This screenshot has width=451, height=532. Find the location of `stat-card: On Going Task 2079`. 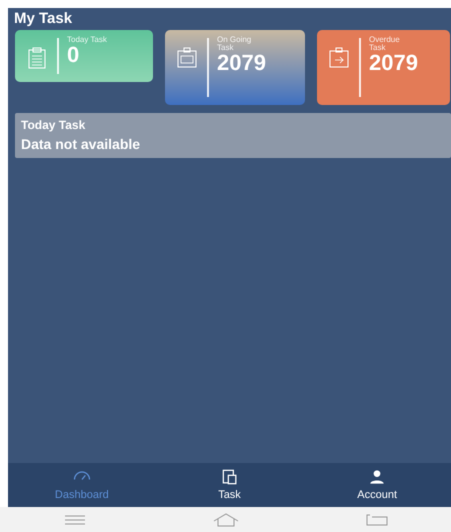

stat-card: On Going Task 2079 is located at coordinates (235, 67).